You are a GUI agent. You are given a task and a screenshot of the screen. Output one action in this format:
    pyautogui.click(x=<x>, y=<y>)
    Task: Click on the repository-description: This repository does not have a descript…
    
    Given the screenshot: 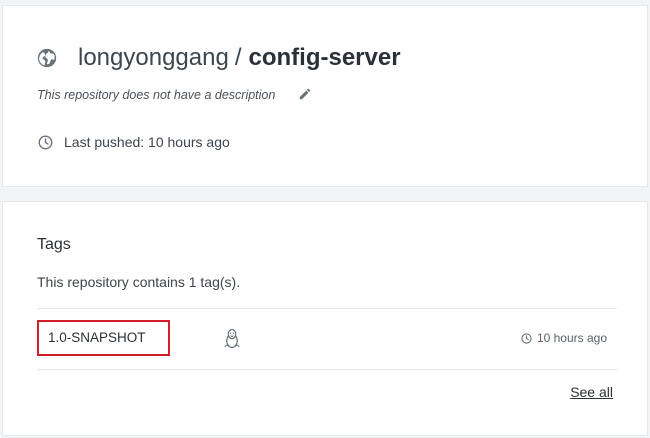 What is the action you would take?
    pyautogui.click(x=156, y=95)
    